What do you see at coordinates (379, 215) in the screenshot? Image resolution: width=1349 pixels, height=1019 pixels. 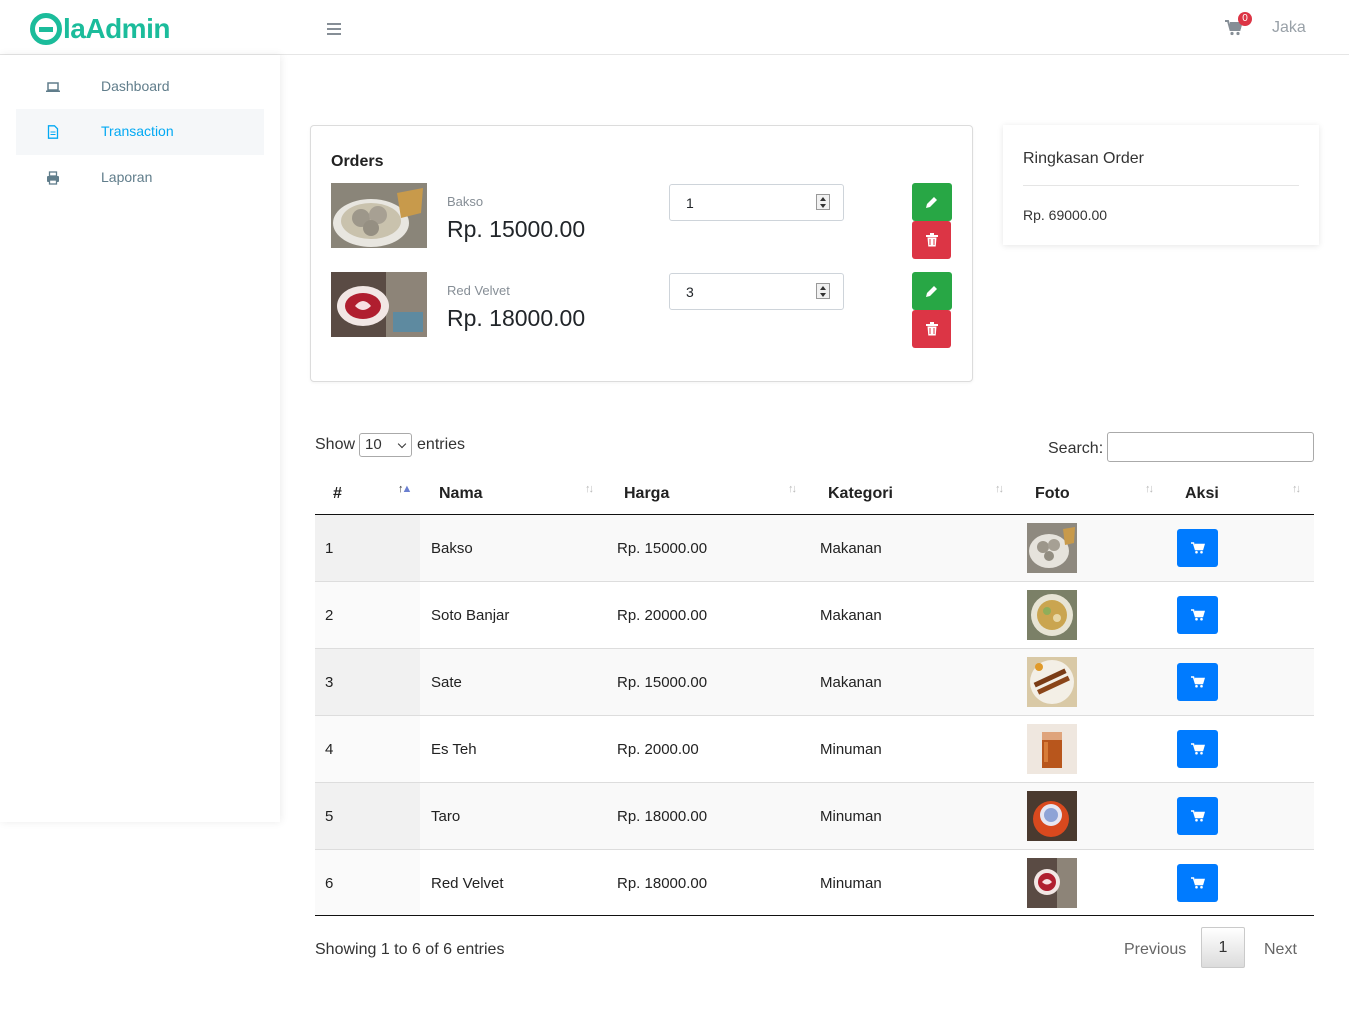 I see `bakso-photo` at bounding box center [379, 215].